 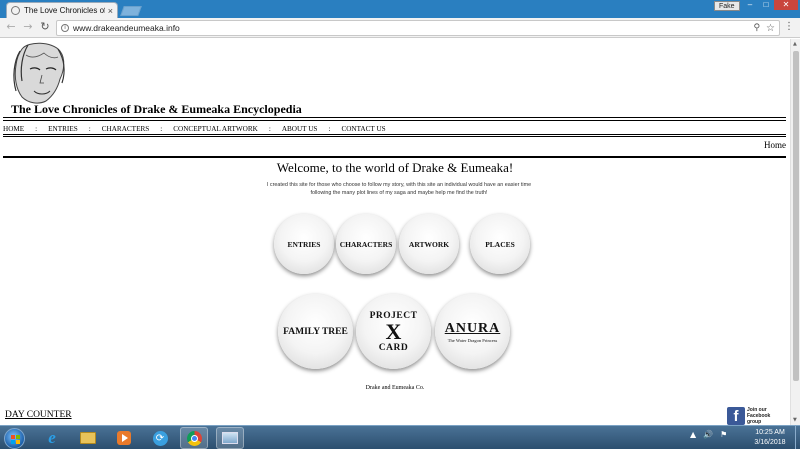 I want to click on folder-icon, so click(x=88, y=438).